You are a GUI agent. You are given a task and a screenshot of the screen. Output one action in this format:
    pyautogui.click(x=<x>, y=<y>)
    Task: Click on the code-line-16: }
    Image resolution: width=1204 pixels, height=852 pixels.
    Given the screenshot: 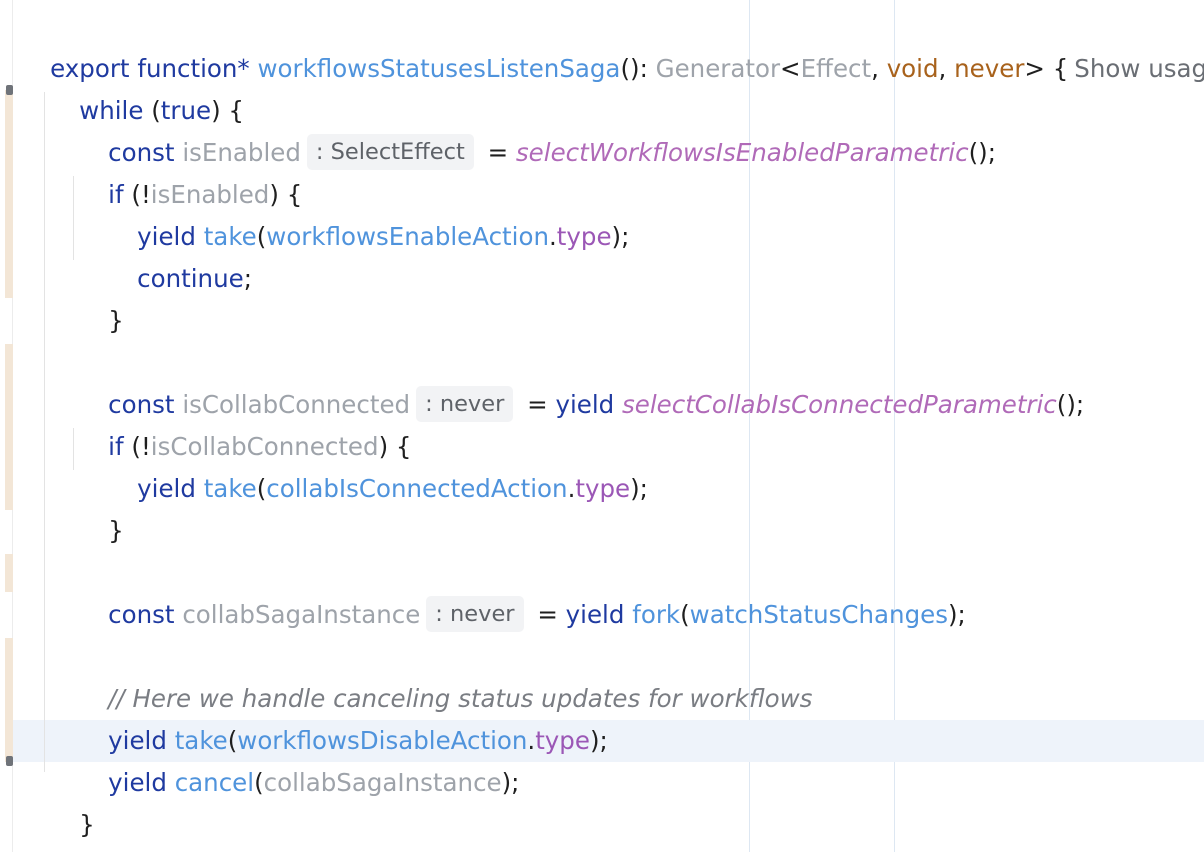 What is the action you would take?
    pyautogui.click(x=71, y=800)
    